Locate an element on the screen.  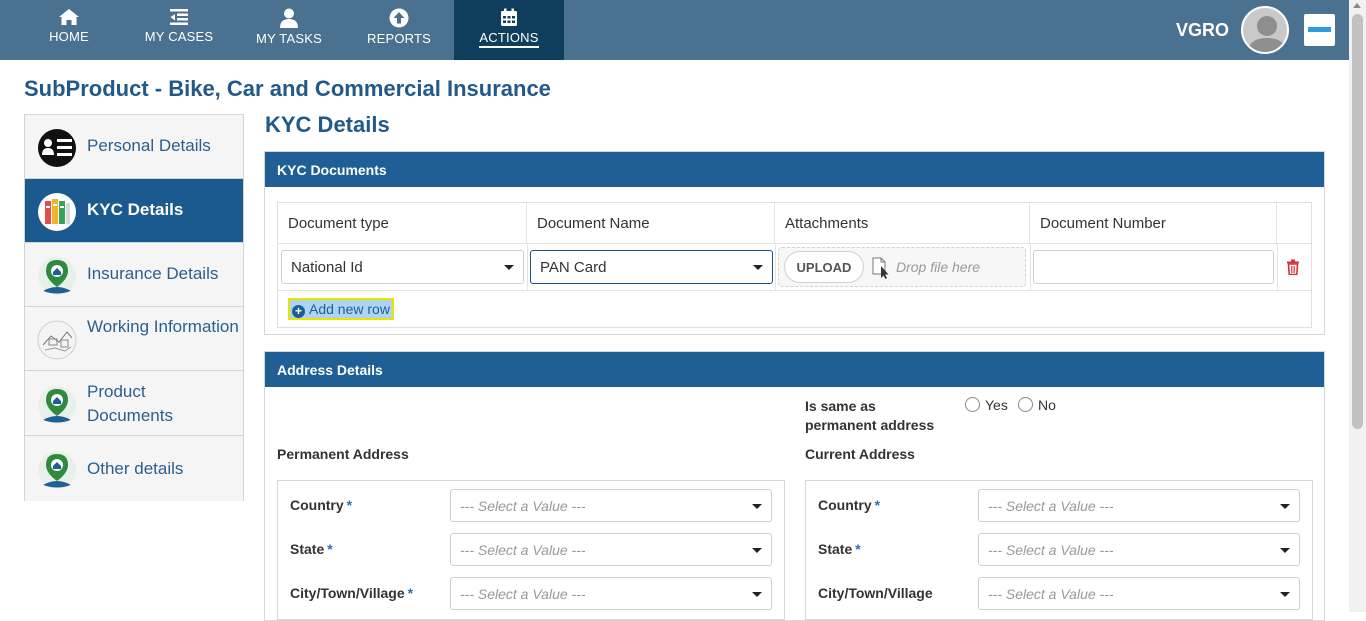
document-name-value: PAN Card is located at coordinates (573, 267).